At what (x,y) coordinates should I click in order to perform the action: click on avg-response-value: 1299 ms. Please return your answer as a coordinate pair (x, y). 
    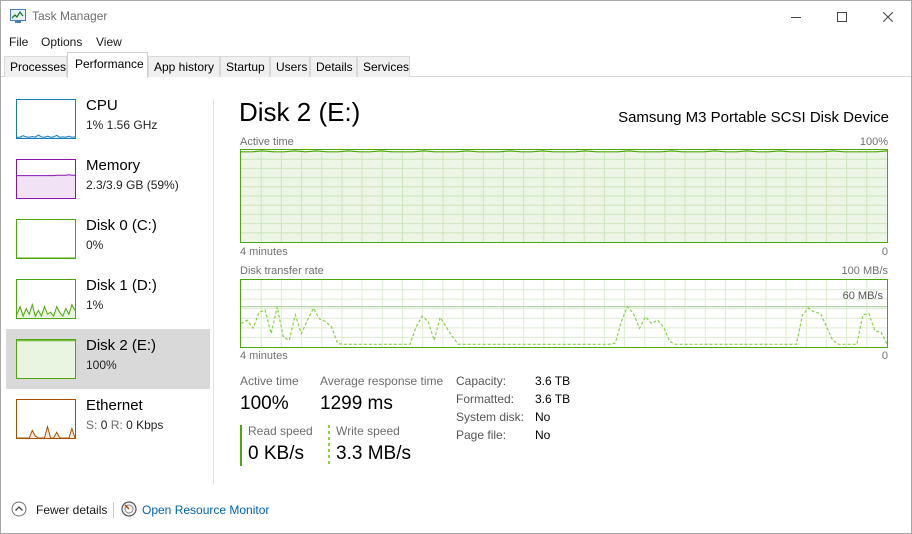
    Looking at the image, I should click on (356, 403).